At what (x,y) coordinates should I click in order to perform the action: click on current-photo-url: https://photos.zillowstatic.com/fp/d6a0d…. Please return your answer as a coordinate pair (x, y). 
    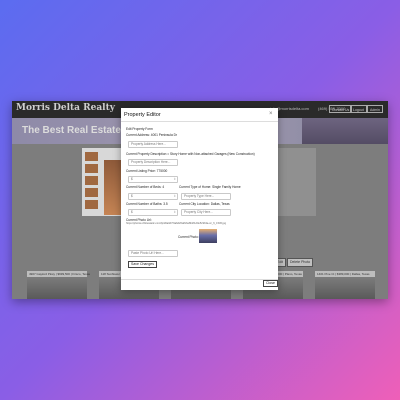
    Looking at the image, I should click on (176, 223).